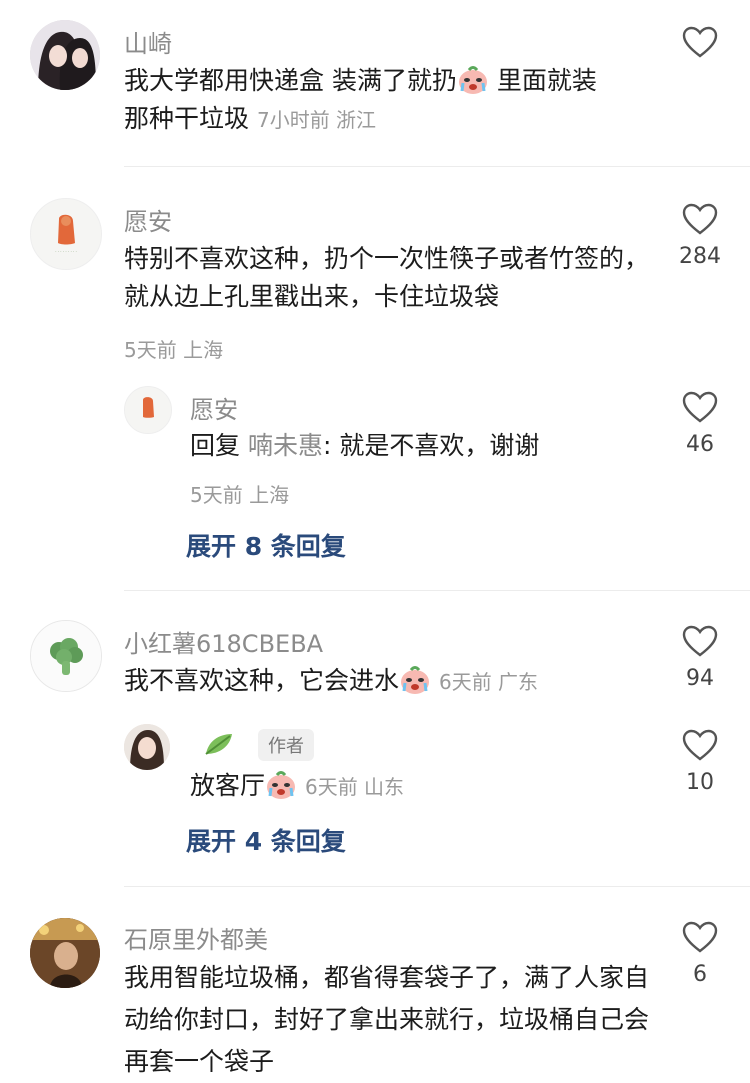 This screenshot has width=750, height=1083. What do you see at coordinates (174, 350) in the screenshot?
I see `comment-meta: 5天前 上海` at bounding box center [174, 350].